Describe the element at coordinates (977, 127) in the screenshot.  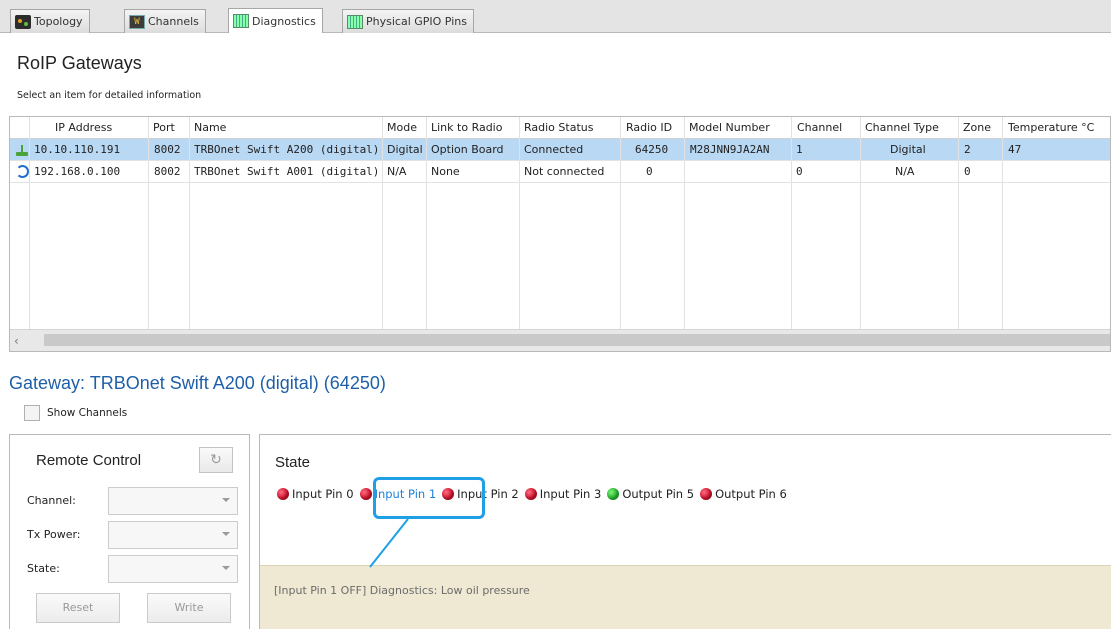
I see `column-header: Zone` at that location.